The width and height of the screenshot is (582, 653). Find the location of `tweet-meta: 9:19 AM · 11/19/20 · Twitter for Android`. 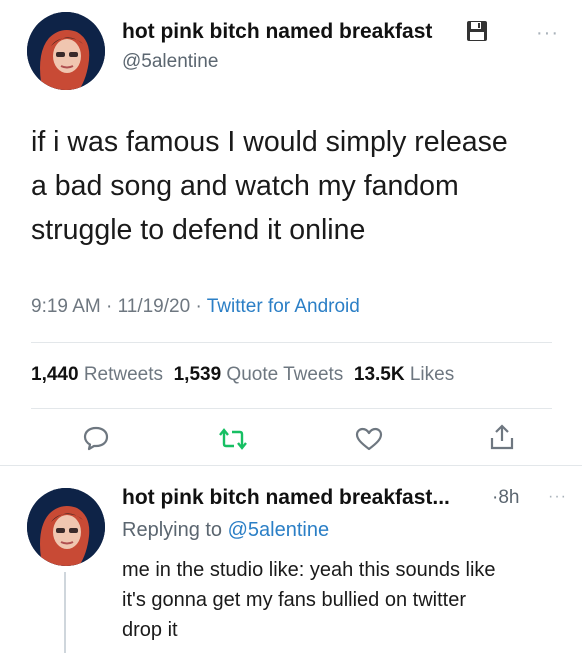

tweet-meta: 9:19 AM · 11/19/20 · Twitter for Android is located at coordinates (195, 307).